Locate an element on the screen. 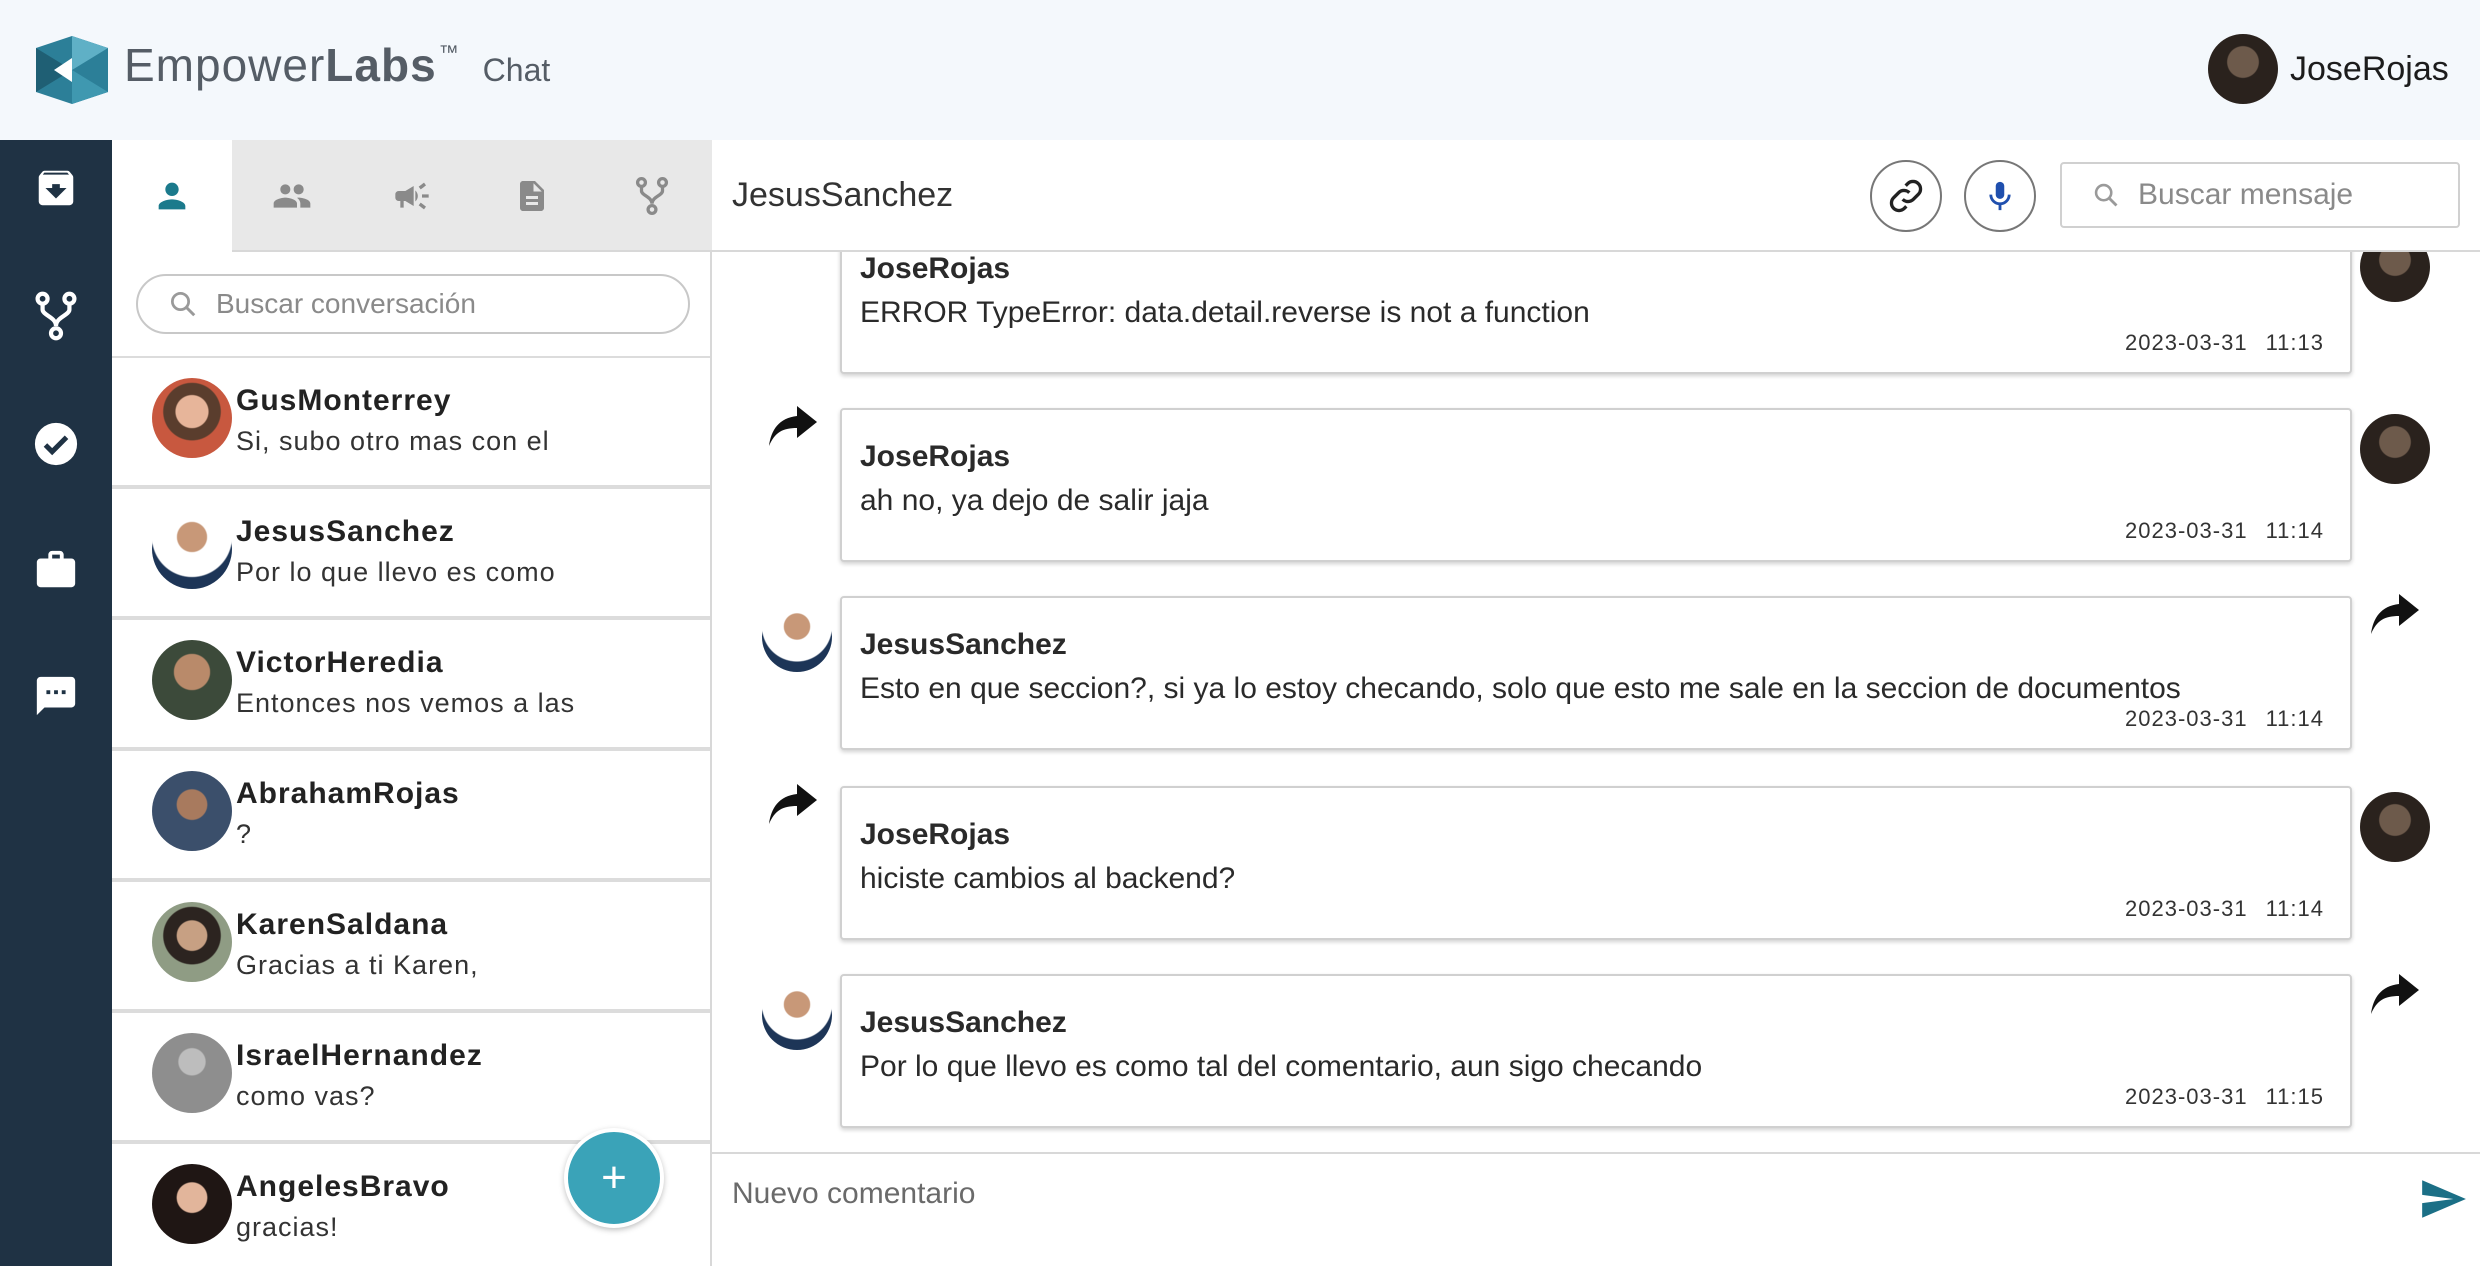 This screenshot has width=2480, height=1266. briefcase-icon is located at coordinates (56, 569).